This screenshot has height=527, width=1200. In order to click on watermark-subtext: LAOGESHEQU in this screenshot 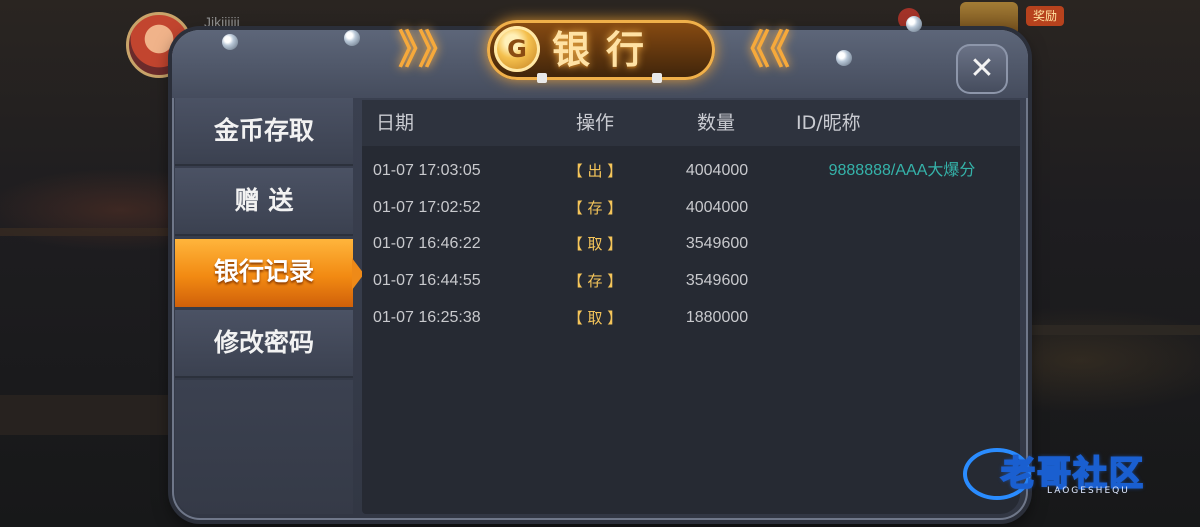, I will do `click(1088, 491)`.